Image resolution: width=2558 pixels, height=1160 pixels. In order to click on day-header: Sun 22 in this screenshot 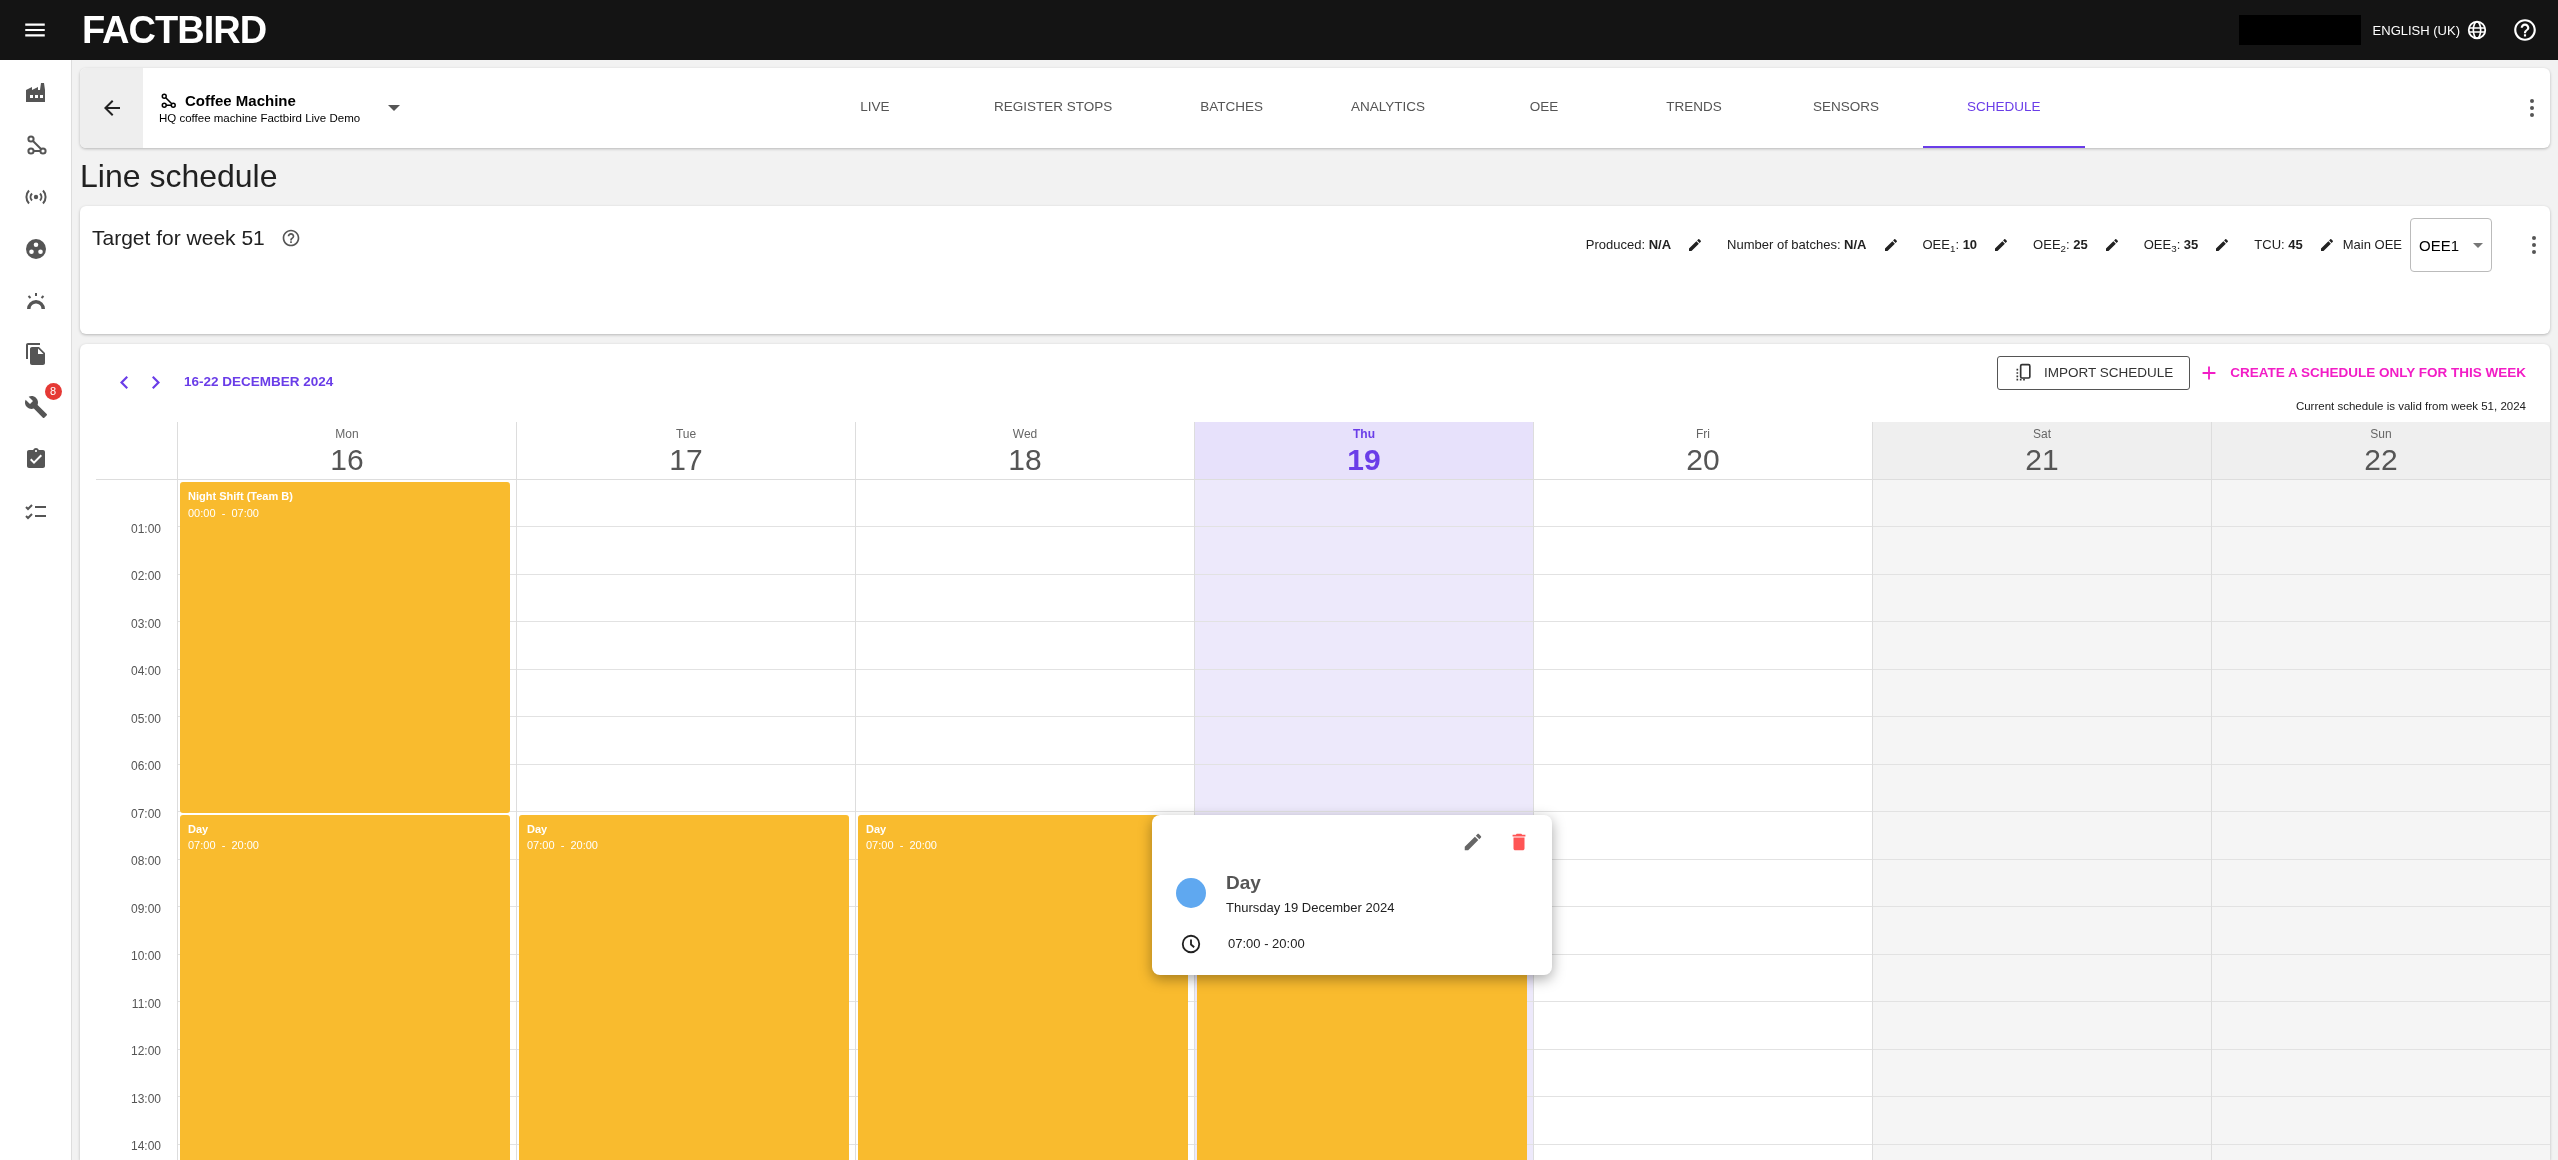, I will do `click(2380, 451)`.